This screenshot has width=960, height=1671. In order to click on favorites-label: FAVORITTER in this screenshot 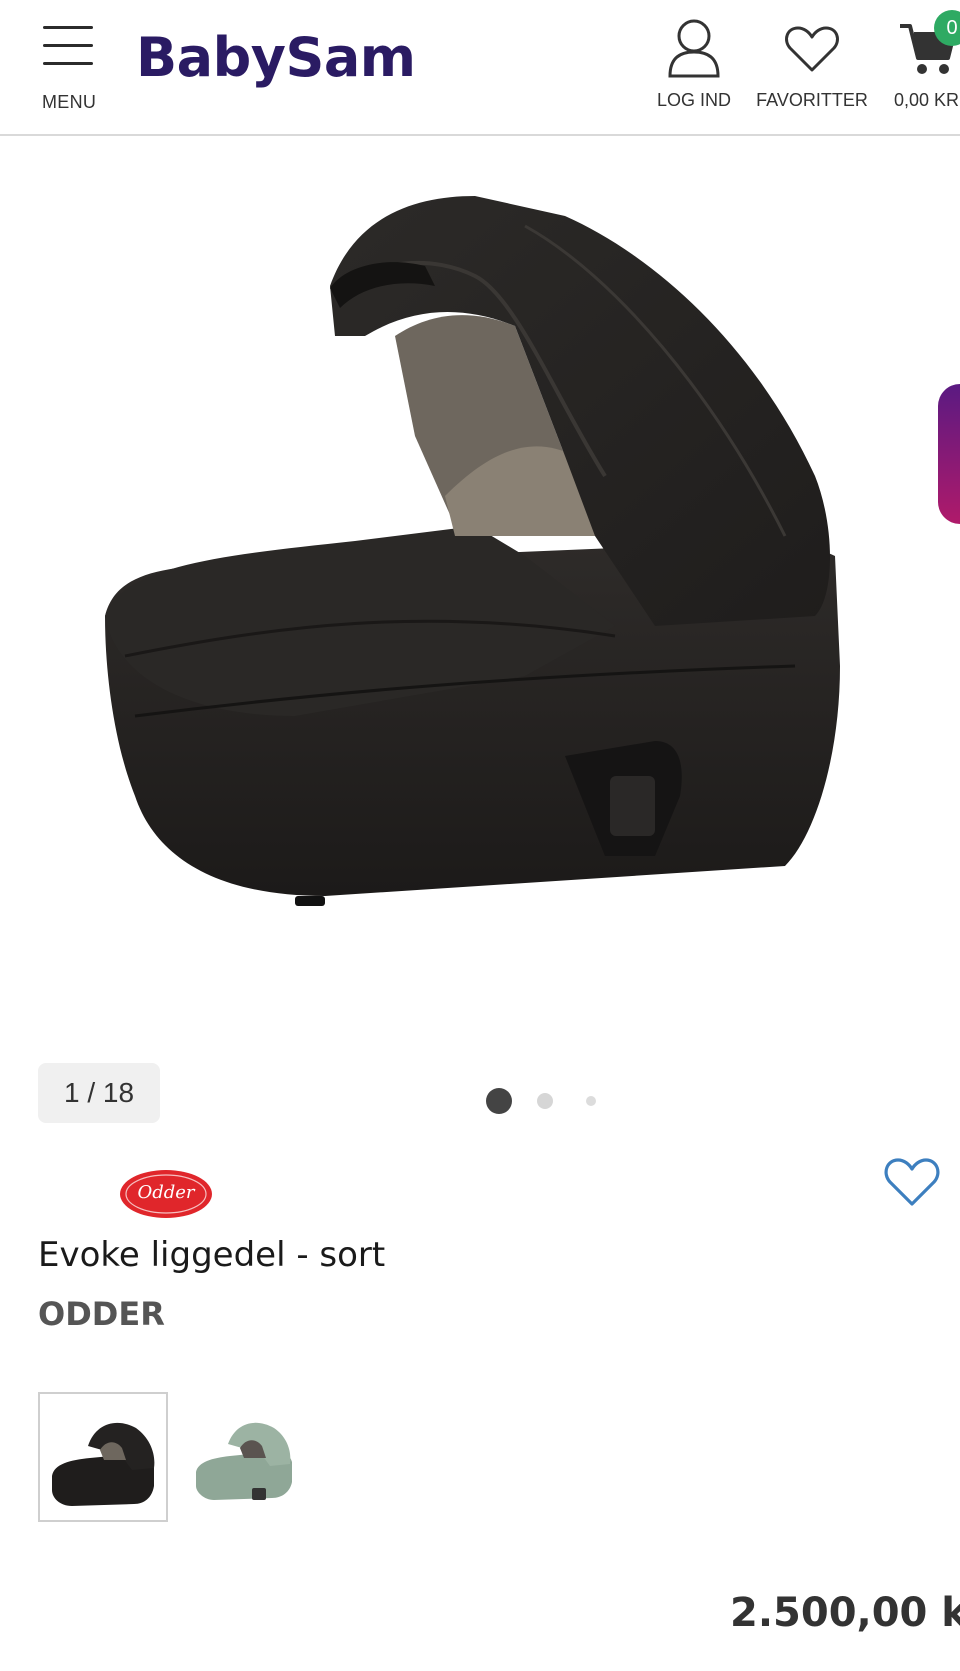, I will do `click(812, 100)`.